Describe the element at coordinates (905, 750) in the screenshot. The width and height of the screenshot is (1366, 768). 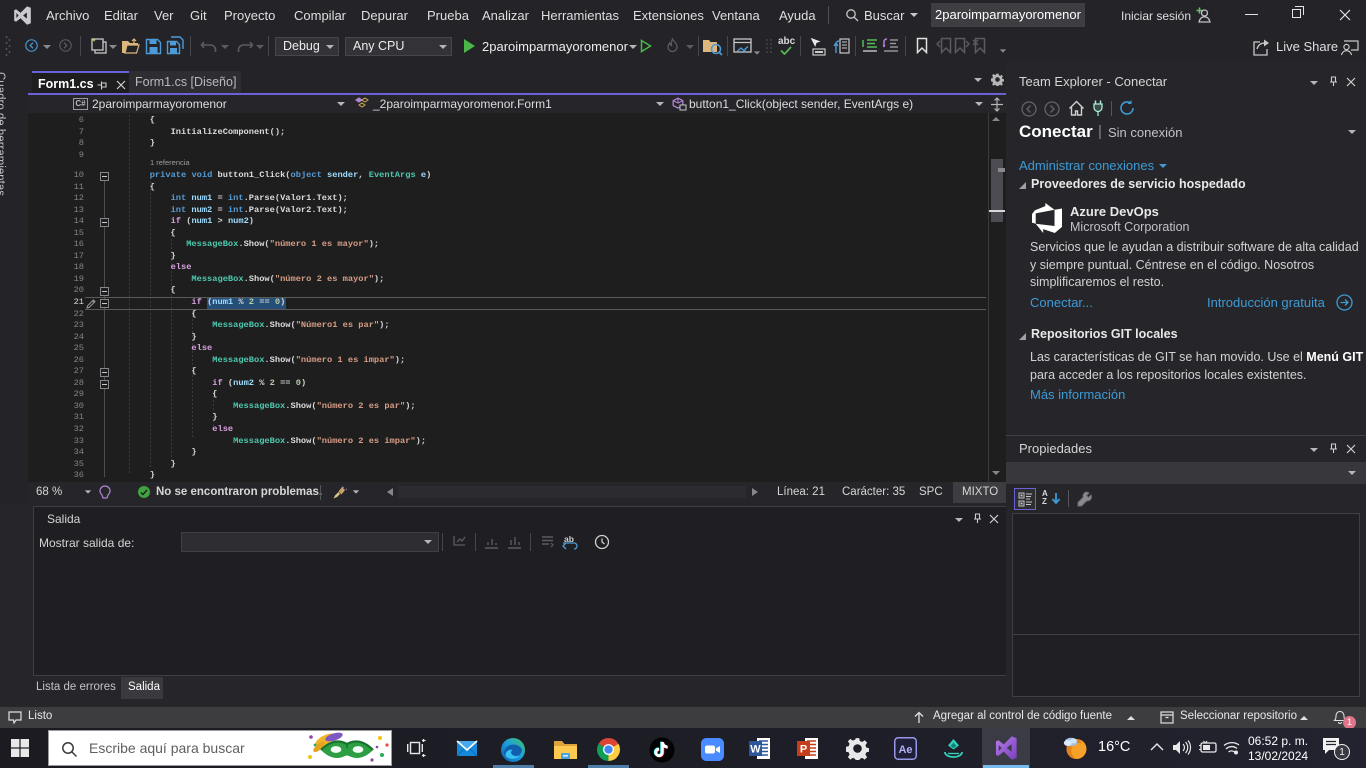
I see `svg-text: Ae` at that location.